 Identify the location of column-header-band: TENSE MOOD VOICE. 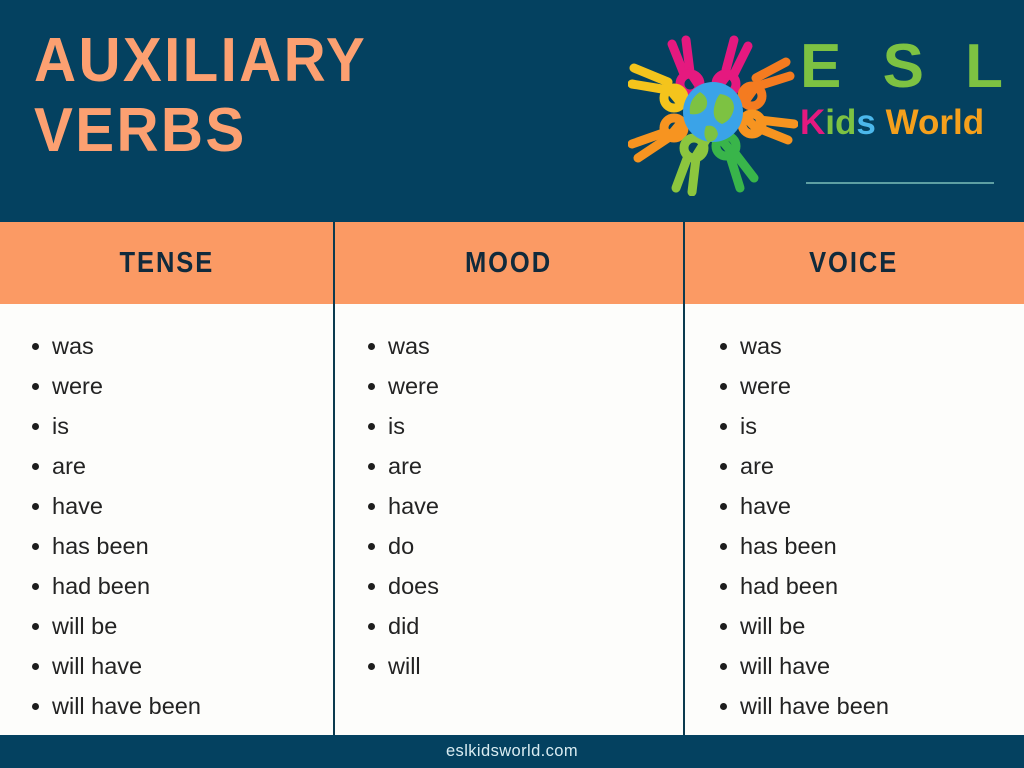
(512, 263).